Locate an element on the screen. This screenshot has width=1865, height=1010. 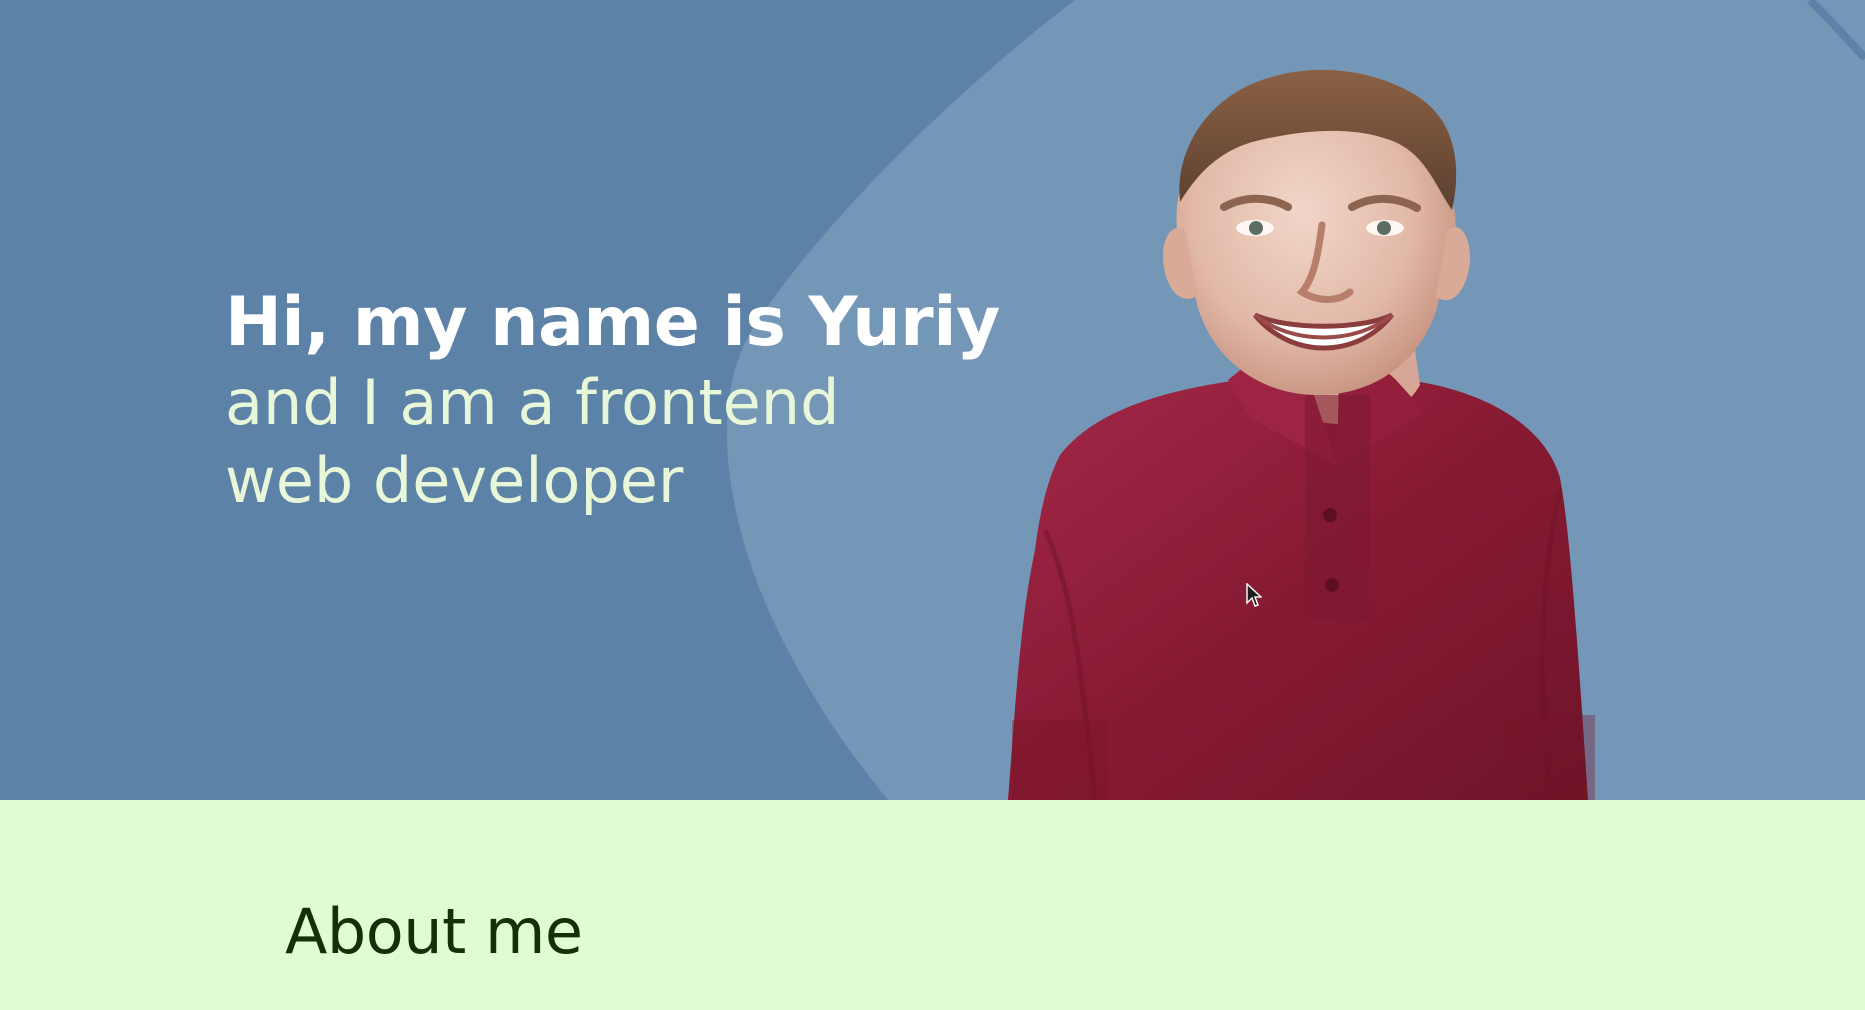
left-iris is located at coordinates (1256, 228).